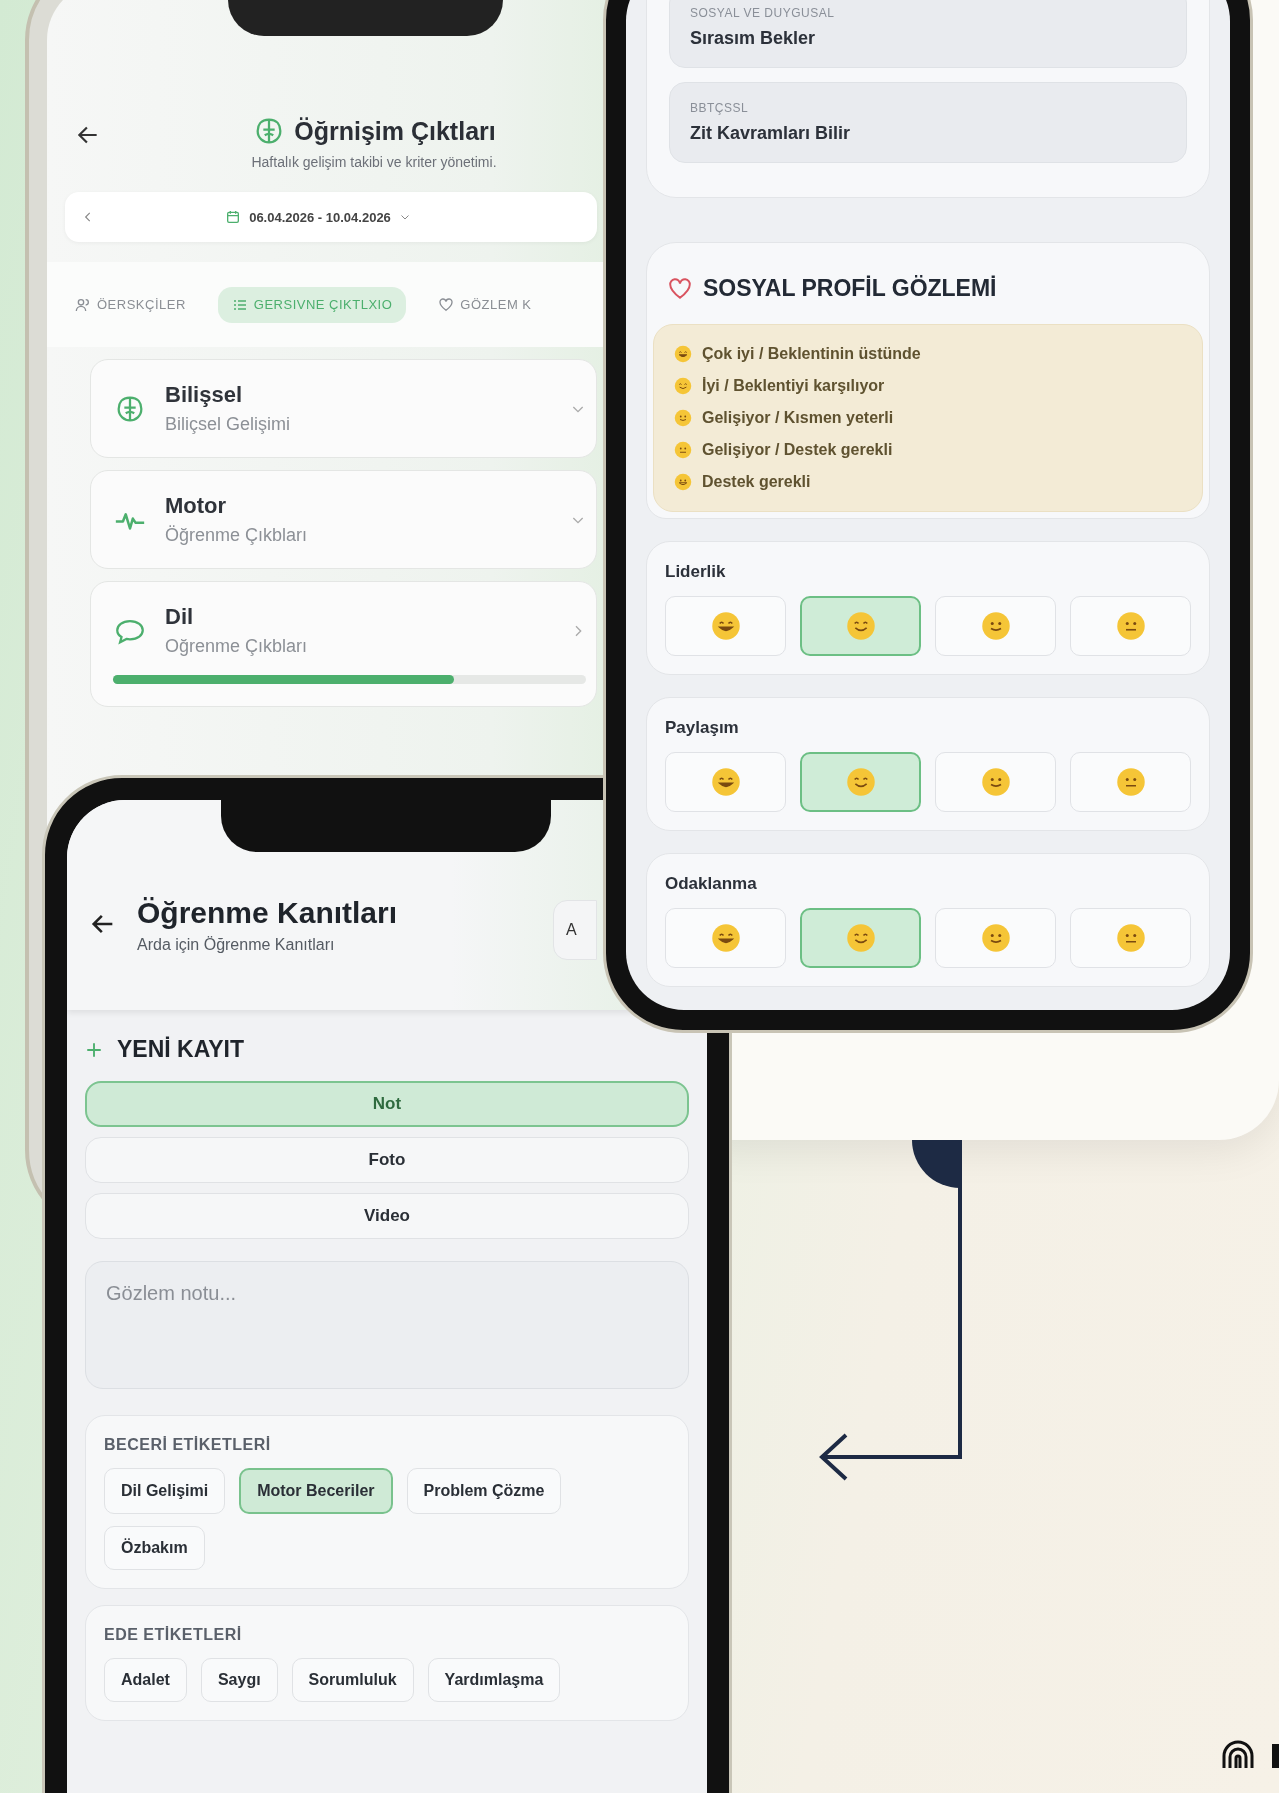 This screenshot has width=1279, height=1793. Describe the element at coordinates (696, 572) in the screenshot. I see `rating-label: Liderlik` at that location.